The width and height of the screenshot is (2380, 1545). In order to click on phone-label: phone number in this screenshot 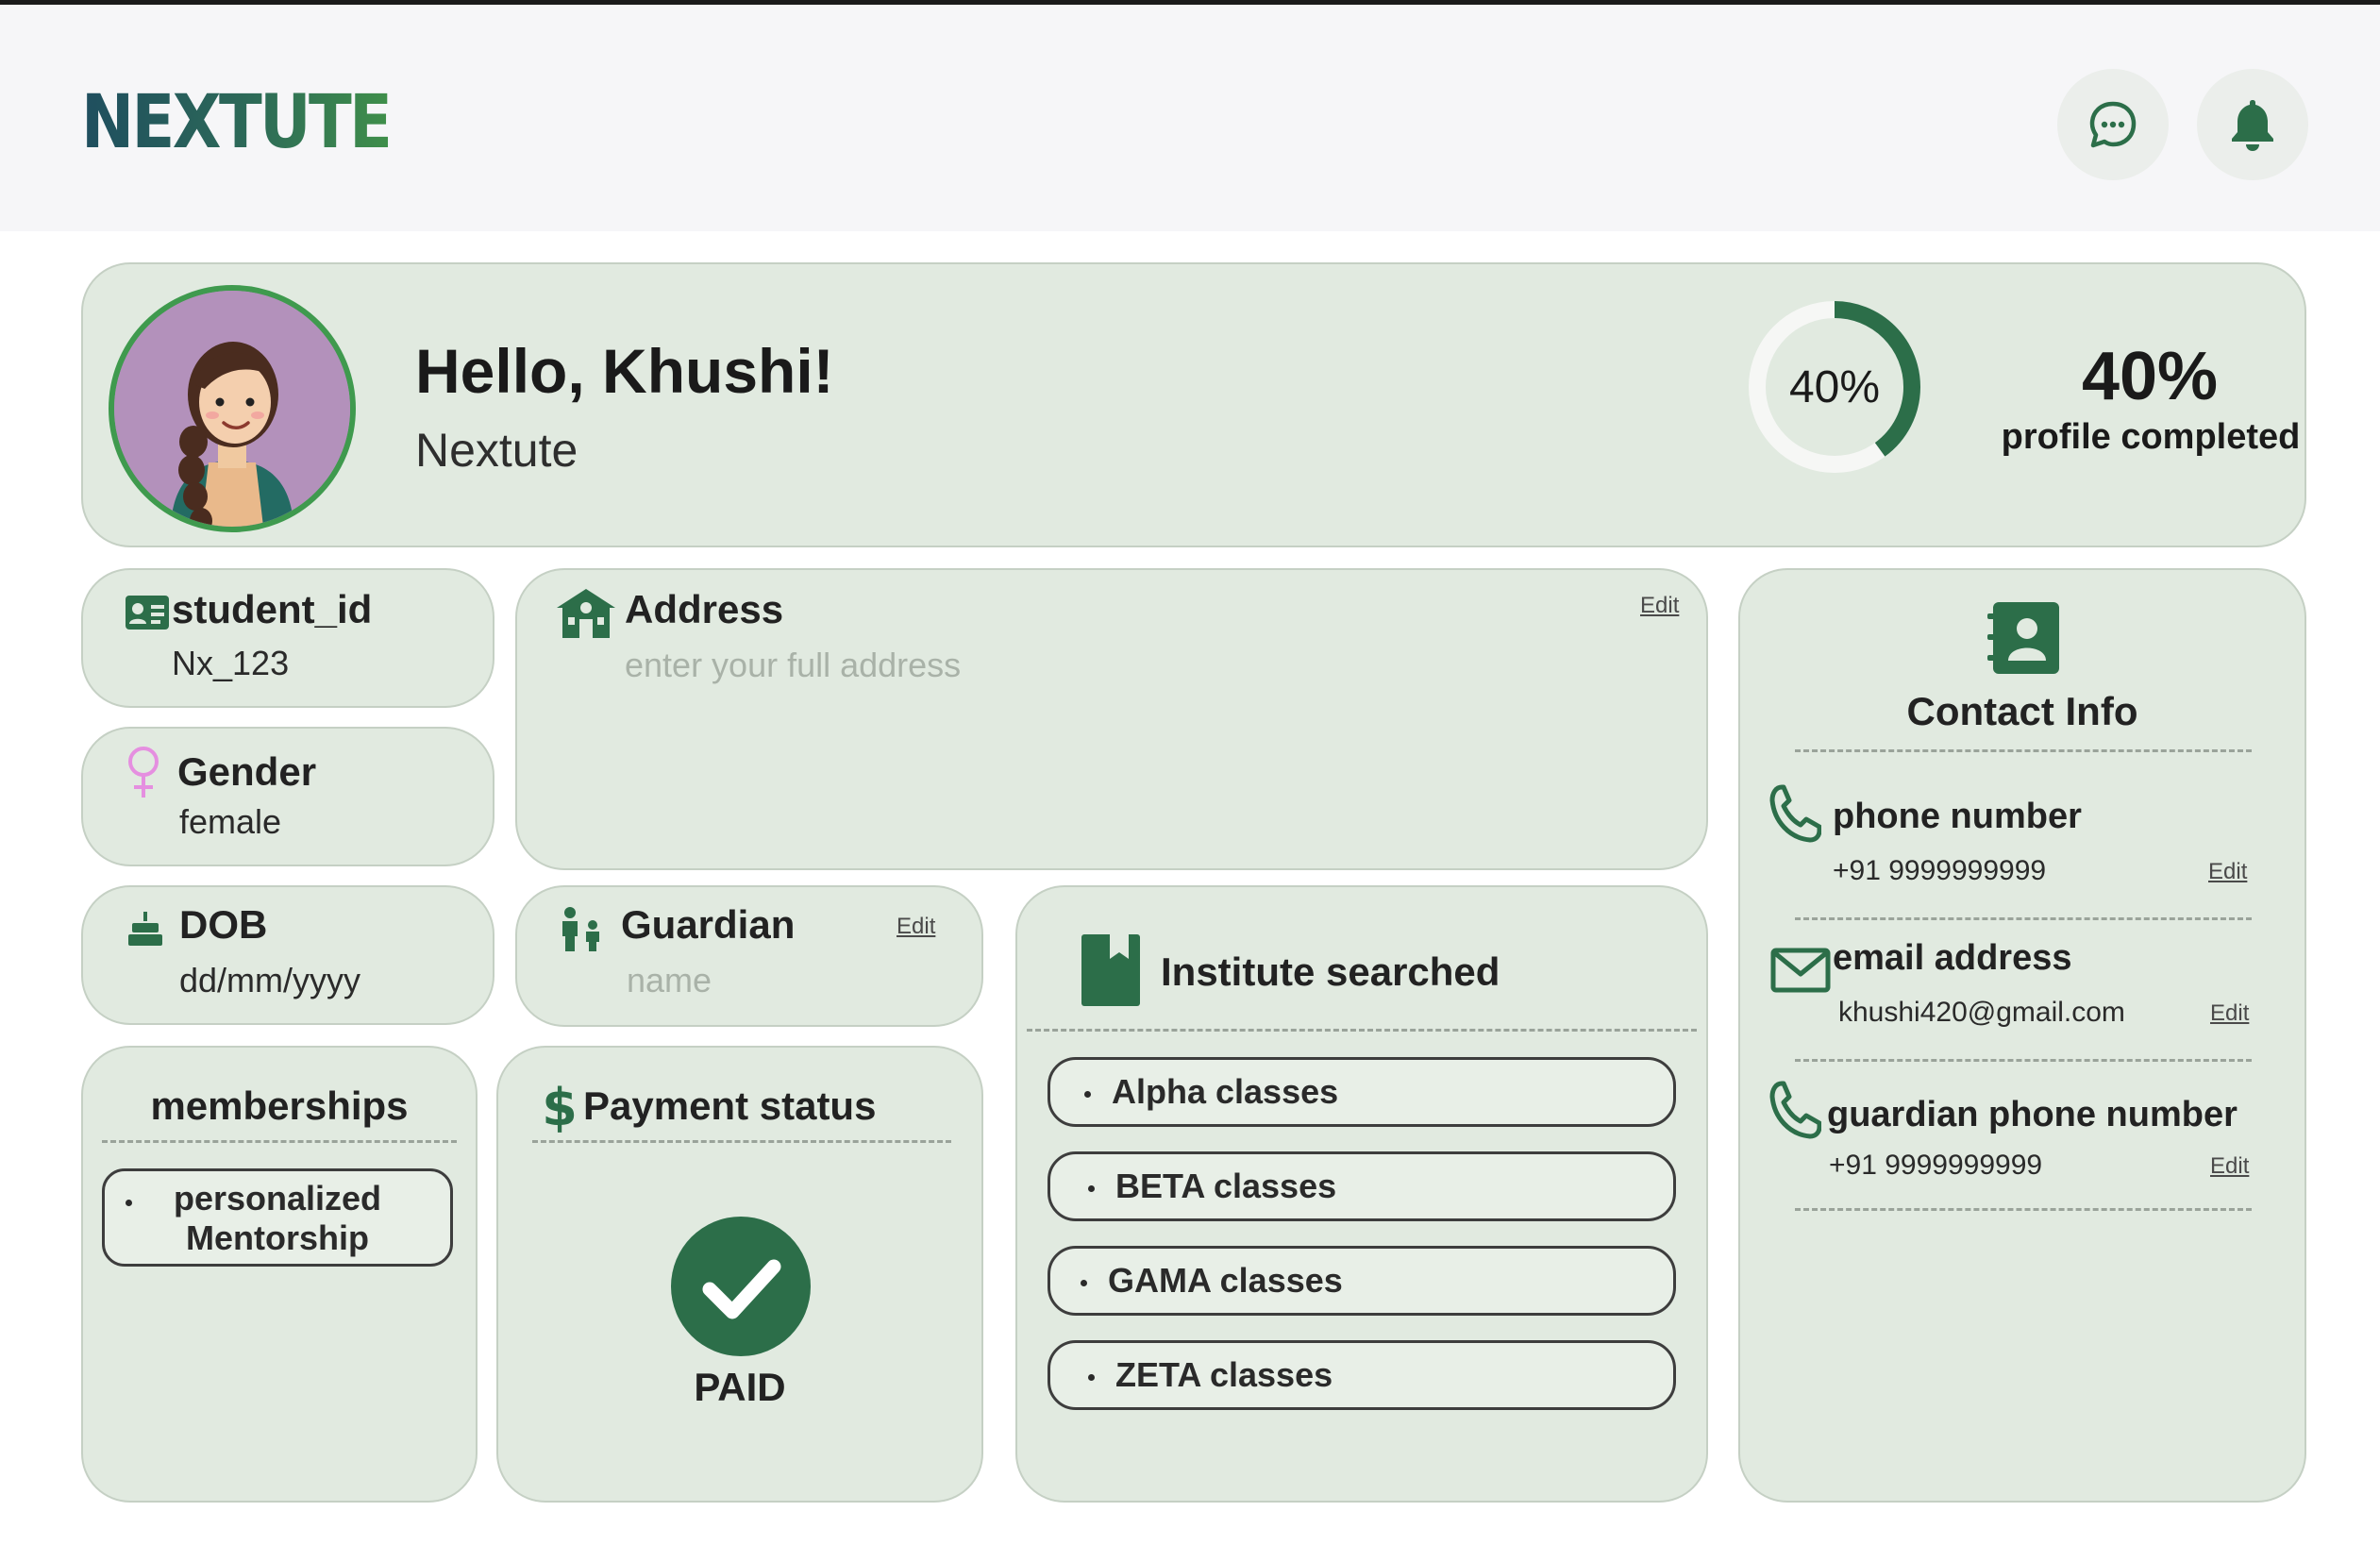, I will do `click(1957, 816)`.